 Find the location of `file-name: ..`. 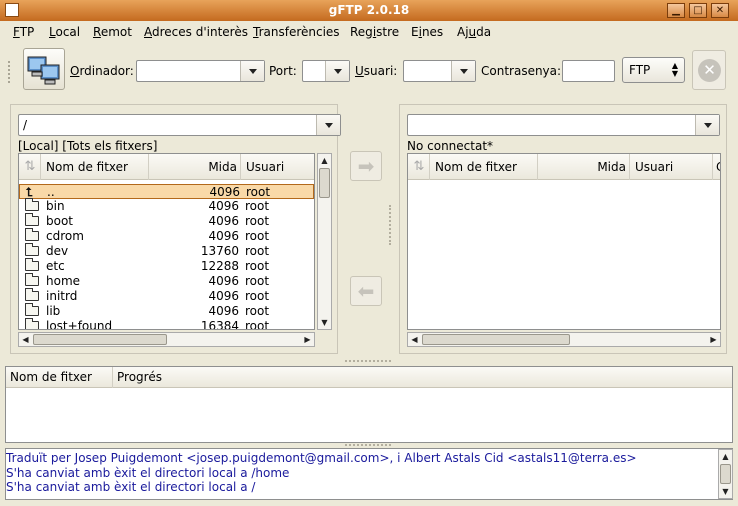

file-name: .. is located at coordinates (51, 192).